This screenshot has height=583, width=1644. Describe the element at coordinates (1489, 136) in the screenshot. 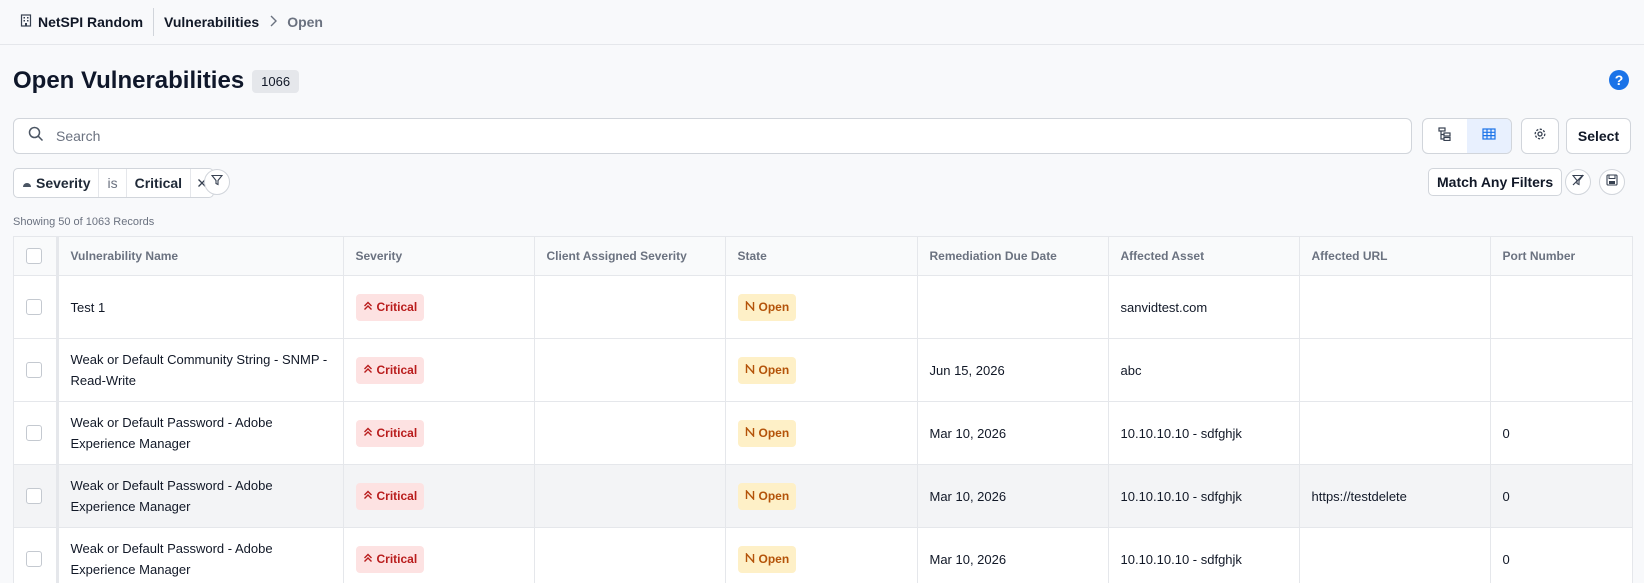

I see `table-view-button` at that location.